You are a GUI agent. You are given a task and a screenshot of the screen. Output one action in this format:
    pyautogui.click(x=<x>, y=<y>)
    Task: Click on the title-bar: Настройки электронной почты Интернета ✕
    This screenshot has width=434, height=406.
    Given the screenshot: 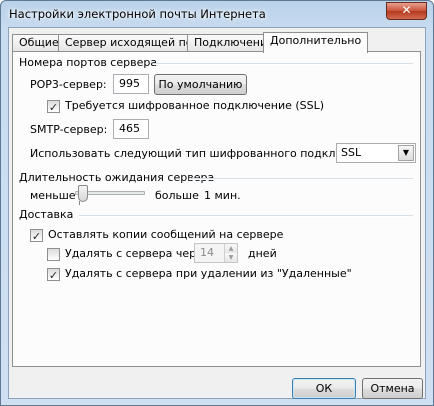 What is the action you would take?
    pyautogui.click(x=217, y=14)
    